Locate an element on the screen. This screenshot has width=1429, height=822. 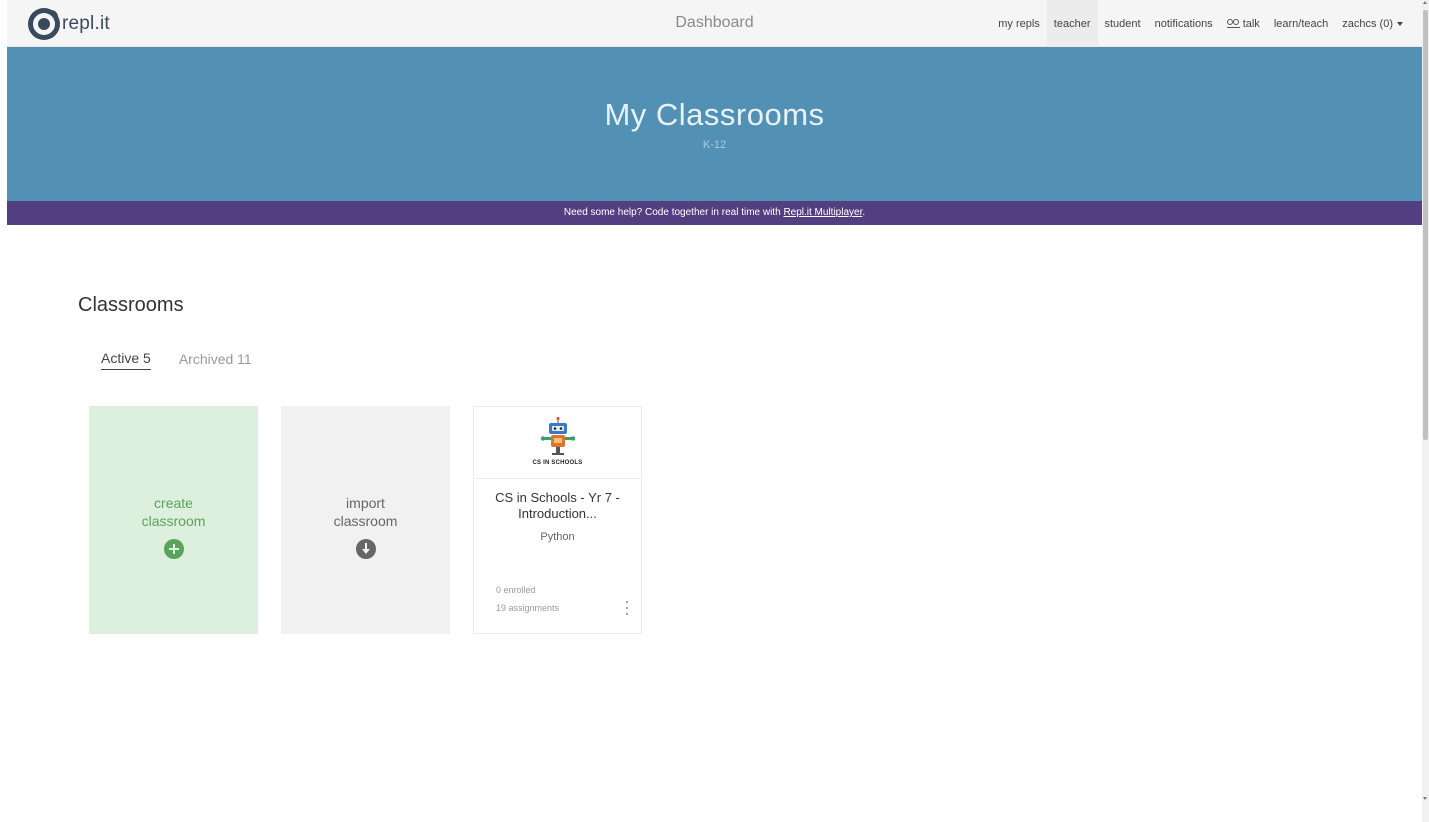
people-icon is located at coordinates (1233, 23).